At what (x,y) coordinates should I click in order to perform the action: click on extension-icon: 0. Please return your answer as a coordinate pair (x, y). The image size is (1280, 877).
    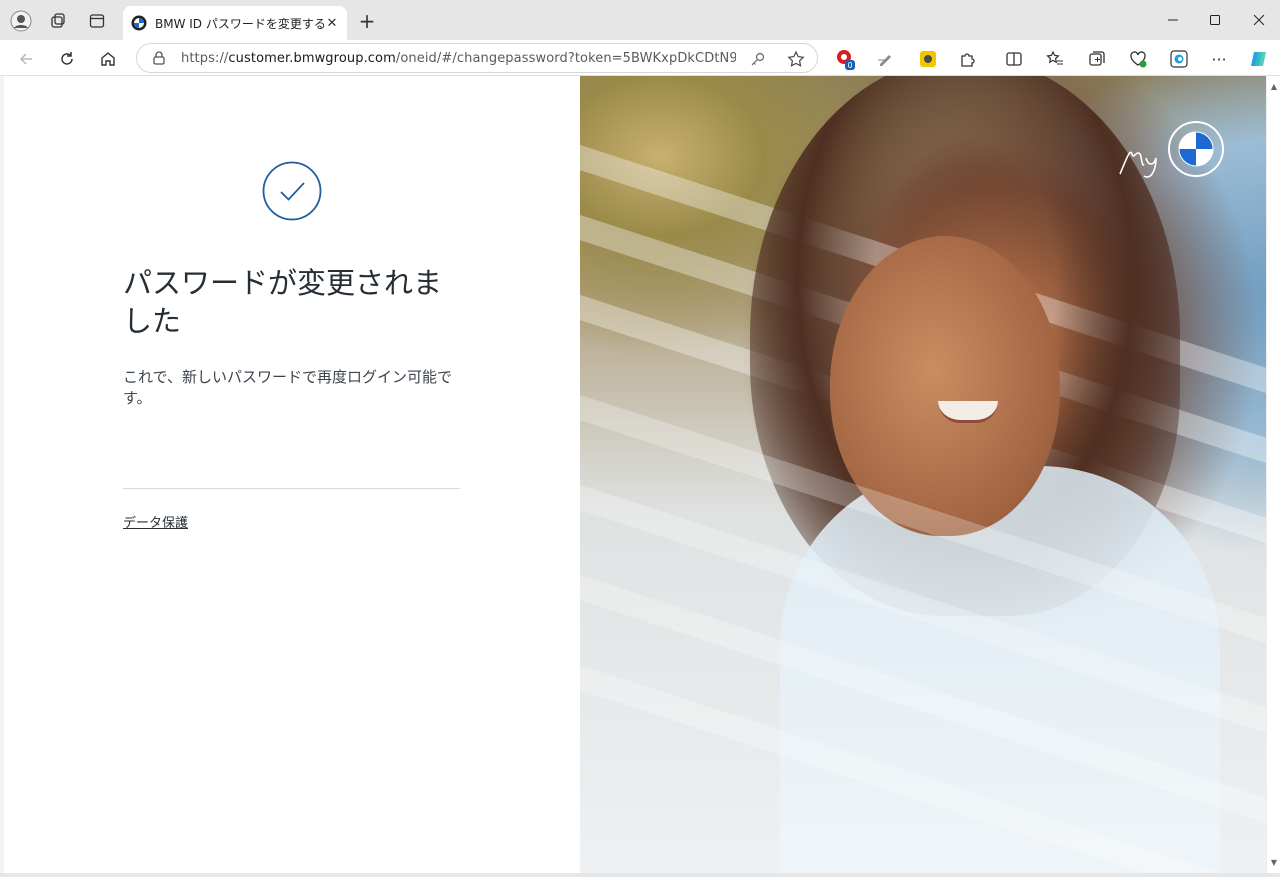
    Looking at the image, I should click on (845, 59).